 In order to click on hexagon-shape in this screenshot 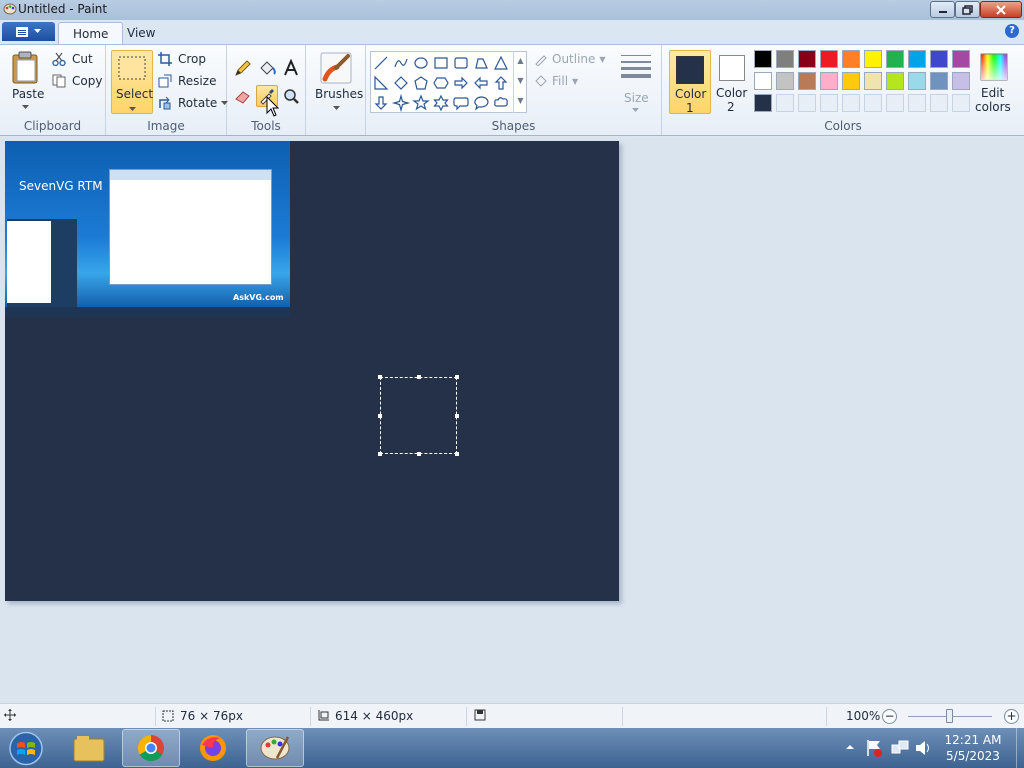, I will do `click(441, 83)`.